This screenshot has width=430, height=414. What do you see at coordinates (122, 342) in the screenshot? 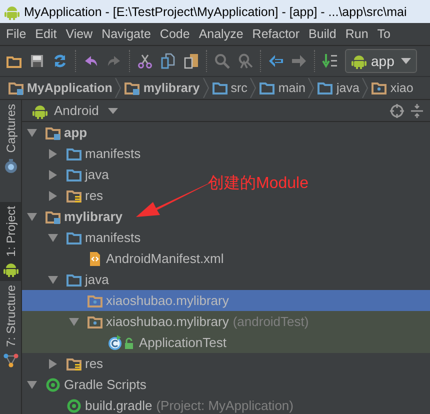
I see `class-icon` at bounding box center [122, 342].